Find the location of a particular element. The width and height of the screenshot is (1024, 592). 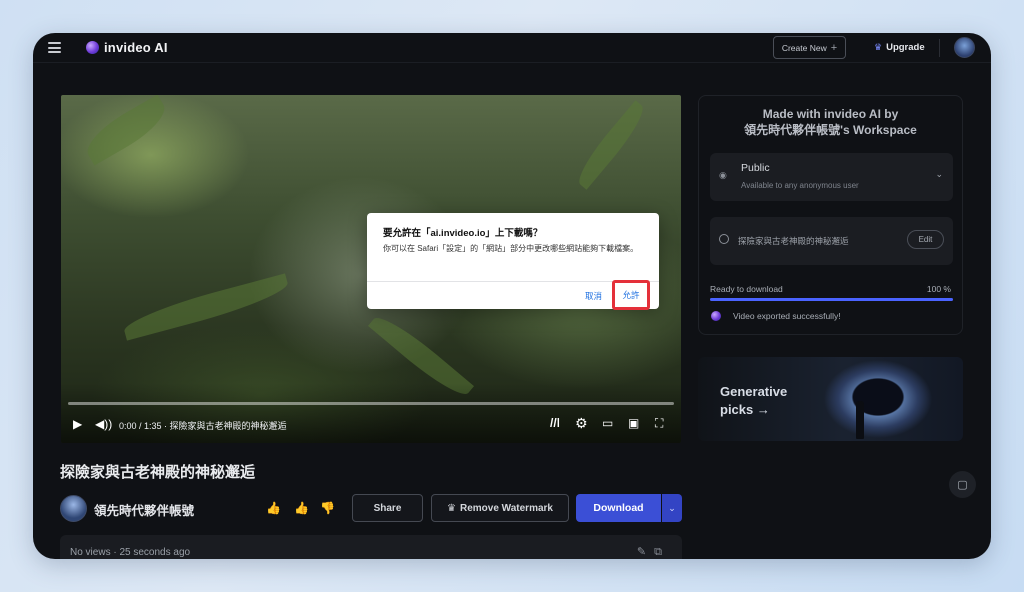

video-title: 探險家與古老神殿的神秘邂逅 is located at coordinates (158, 472).